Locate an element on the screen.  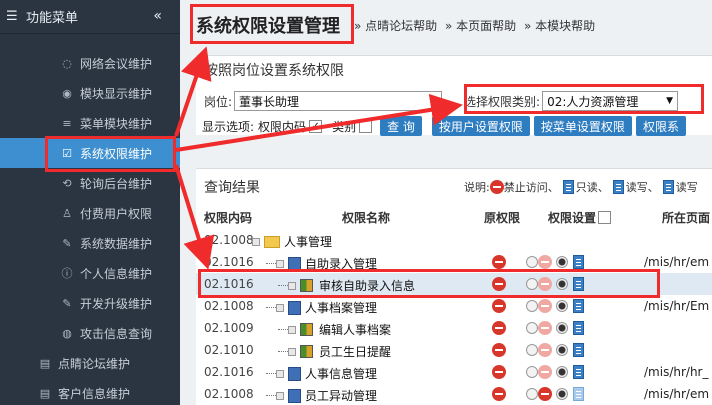
sidebar-item-module-display: ◉ 模块显示维护 is located at coordinates (90, 93).